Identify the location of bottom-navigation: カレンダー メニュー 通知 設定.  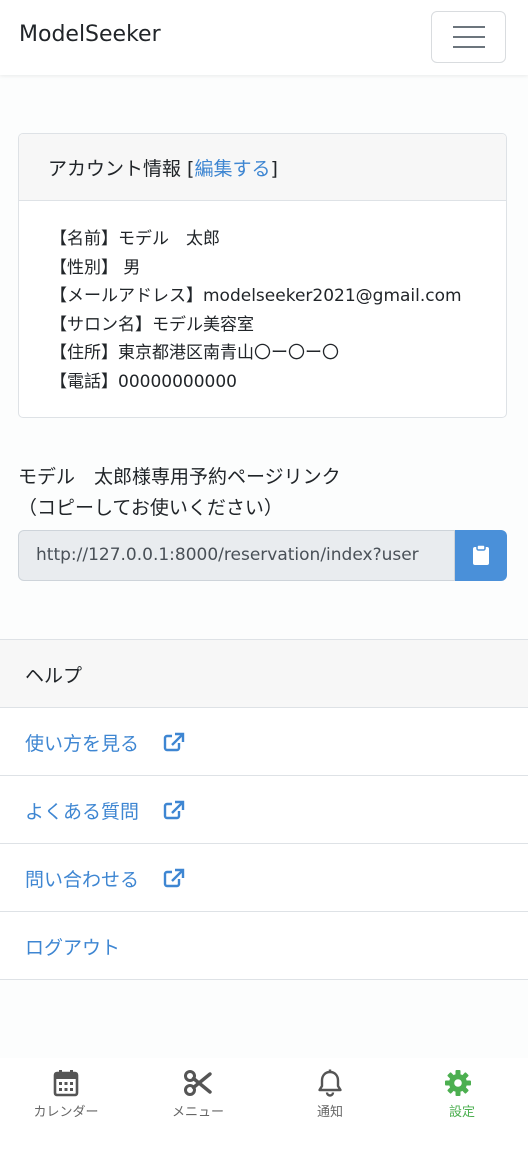
(264, 1105).